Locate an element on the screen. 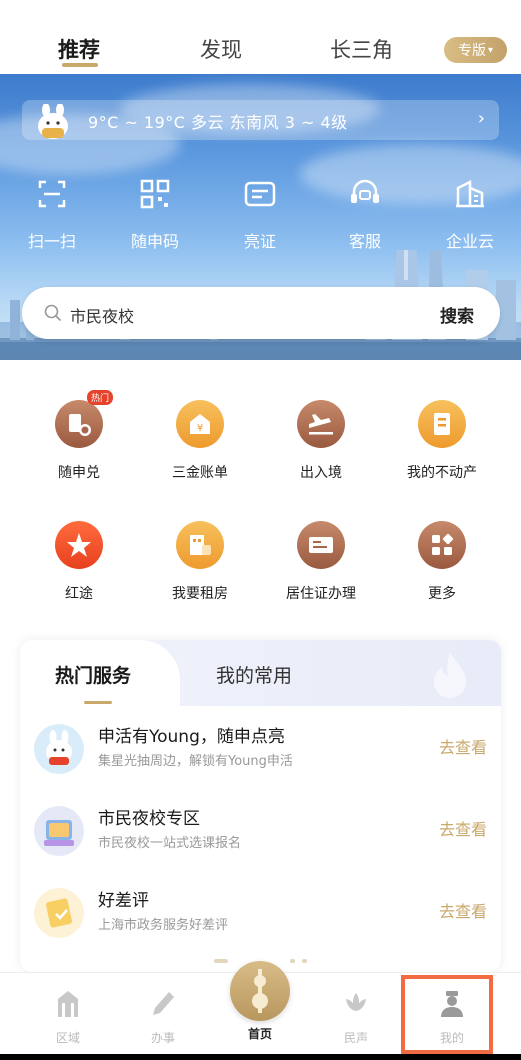 This screenshot has width=521, height=1060. nav-label: 办事 is located at coordinates (162, 1038).